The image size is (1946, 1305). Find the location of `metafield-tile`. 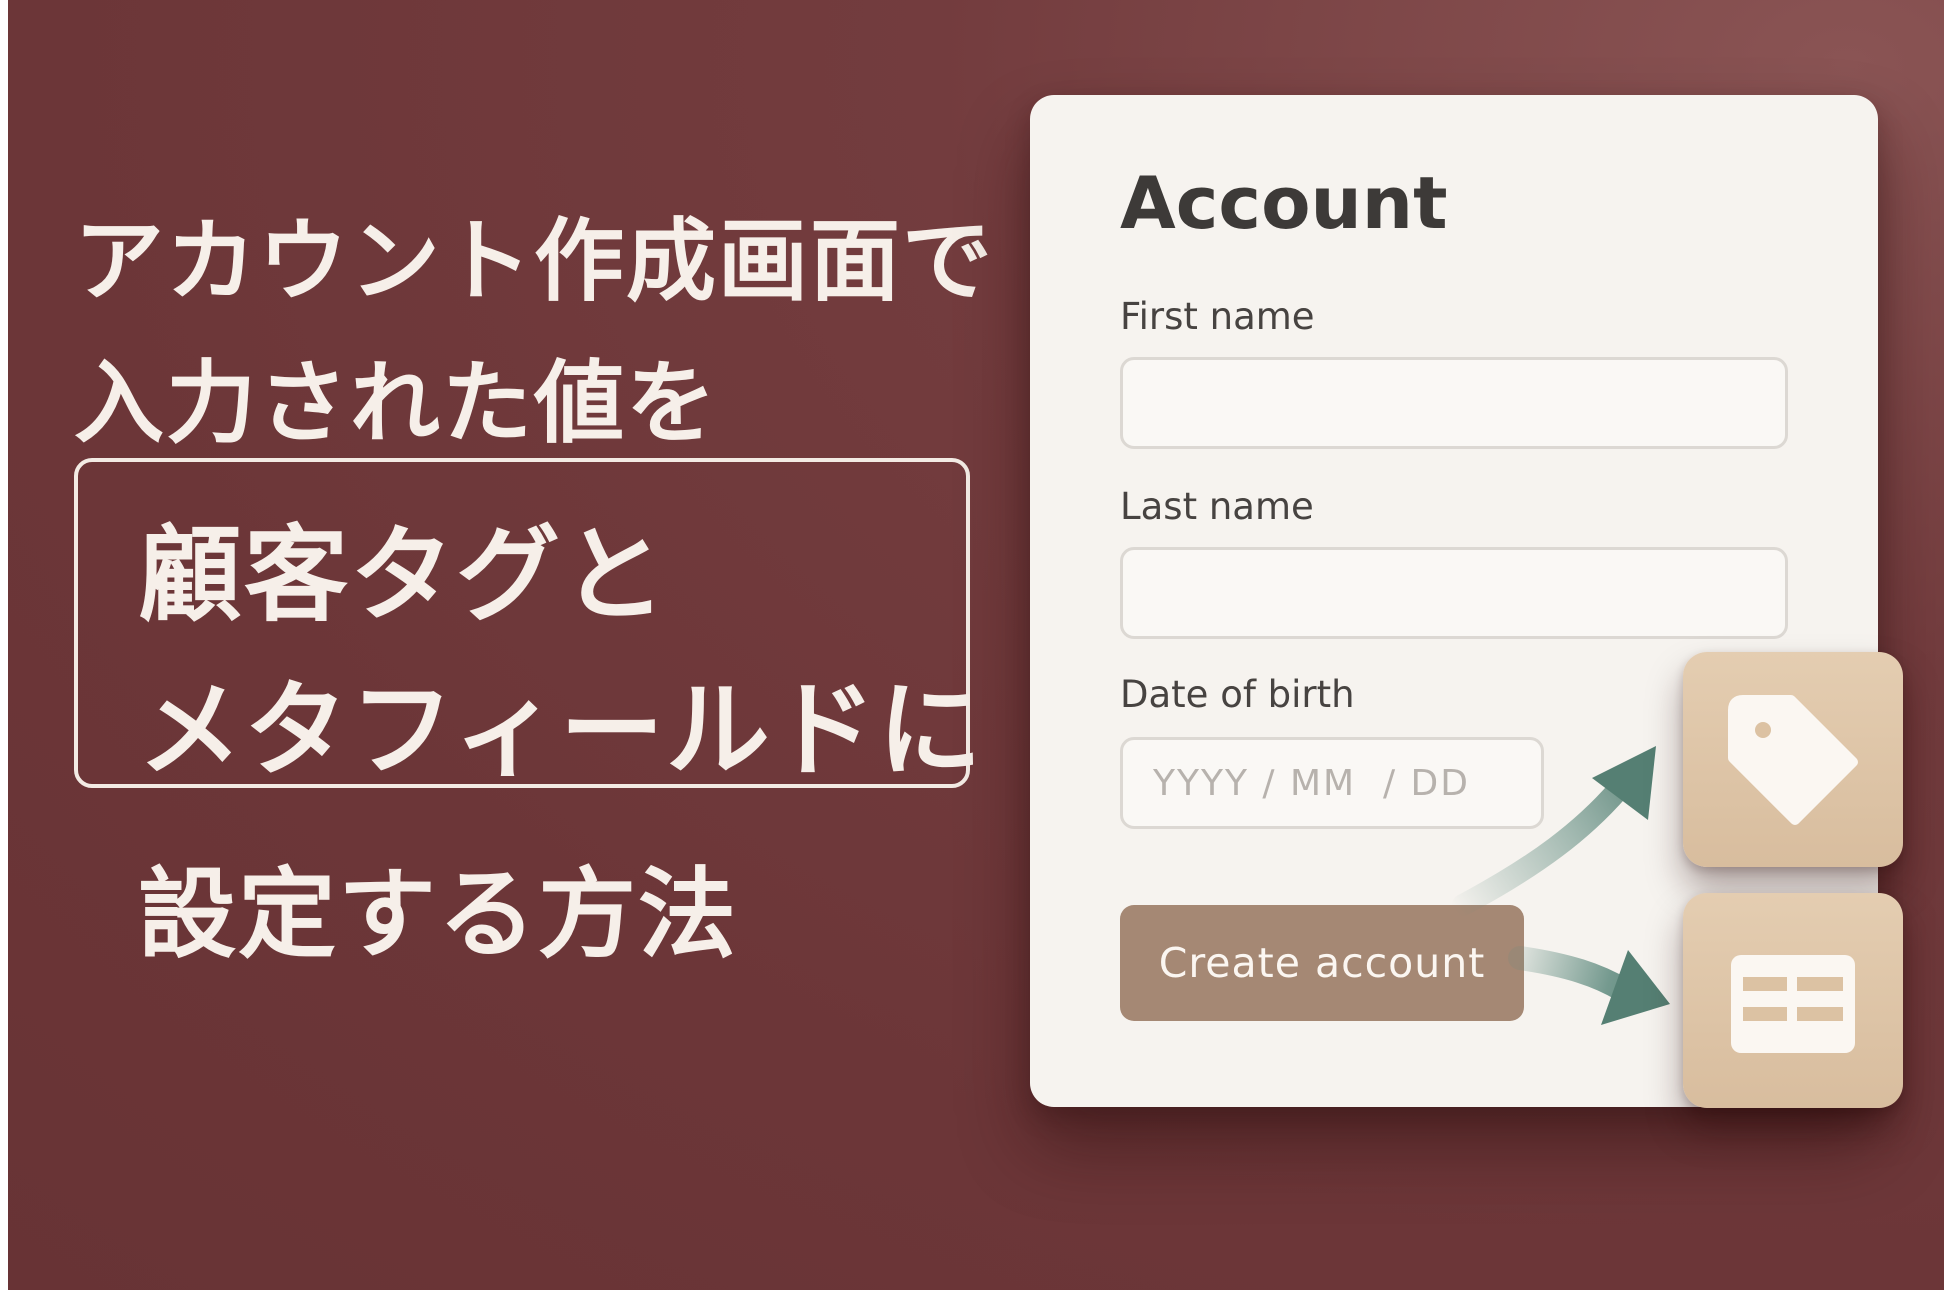

metafield-tile is located at coordinates (1793, 1000).